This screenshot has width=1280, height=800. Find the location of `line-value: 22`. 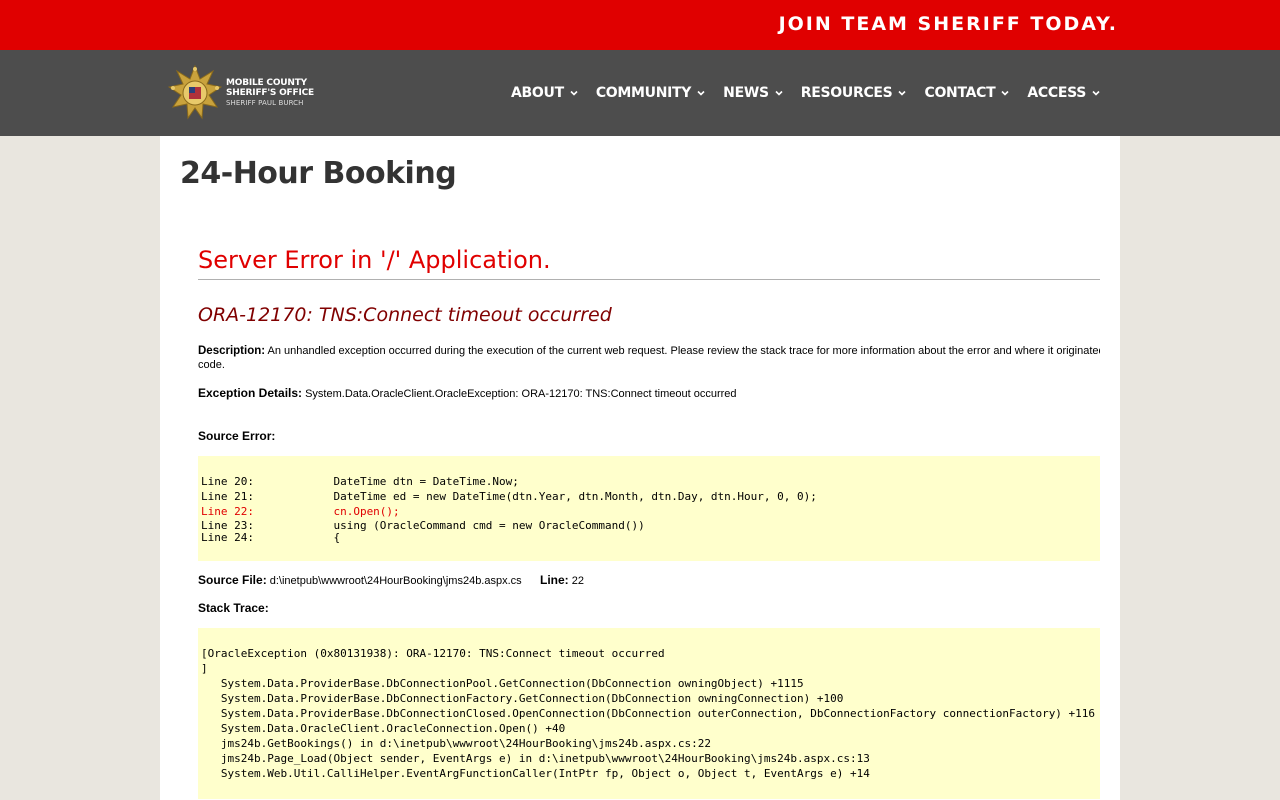

line-value: 22 is located at coordinates (577, 581).